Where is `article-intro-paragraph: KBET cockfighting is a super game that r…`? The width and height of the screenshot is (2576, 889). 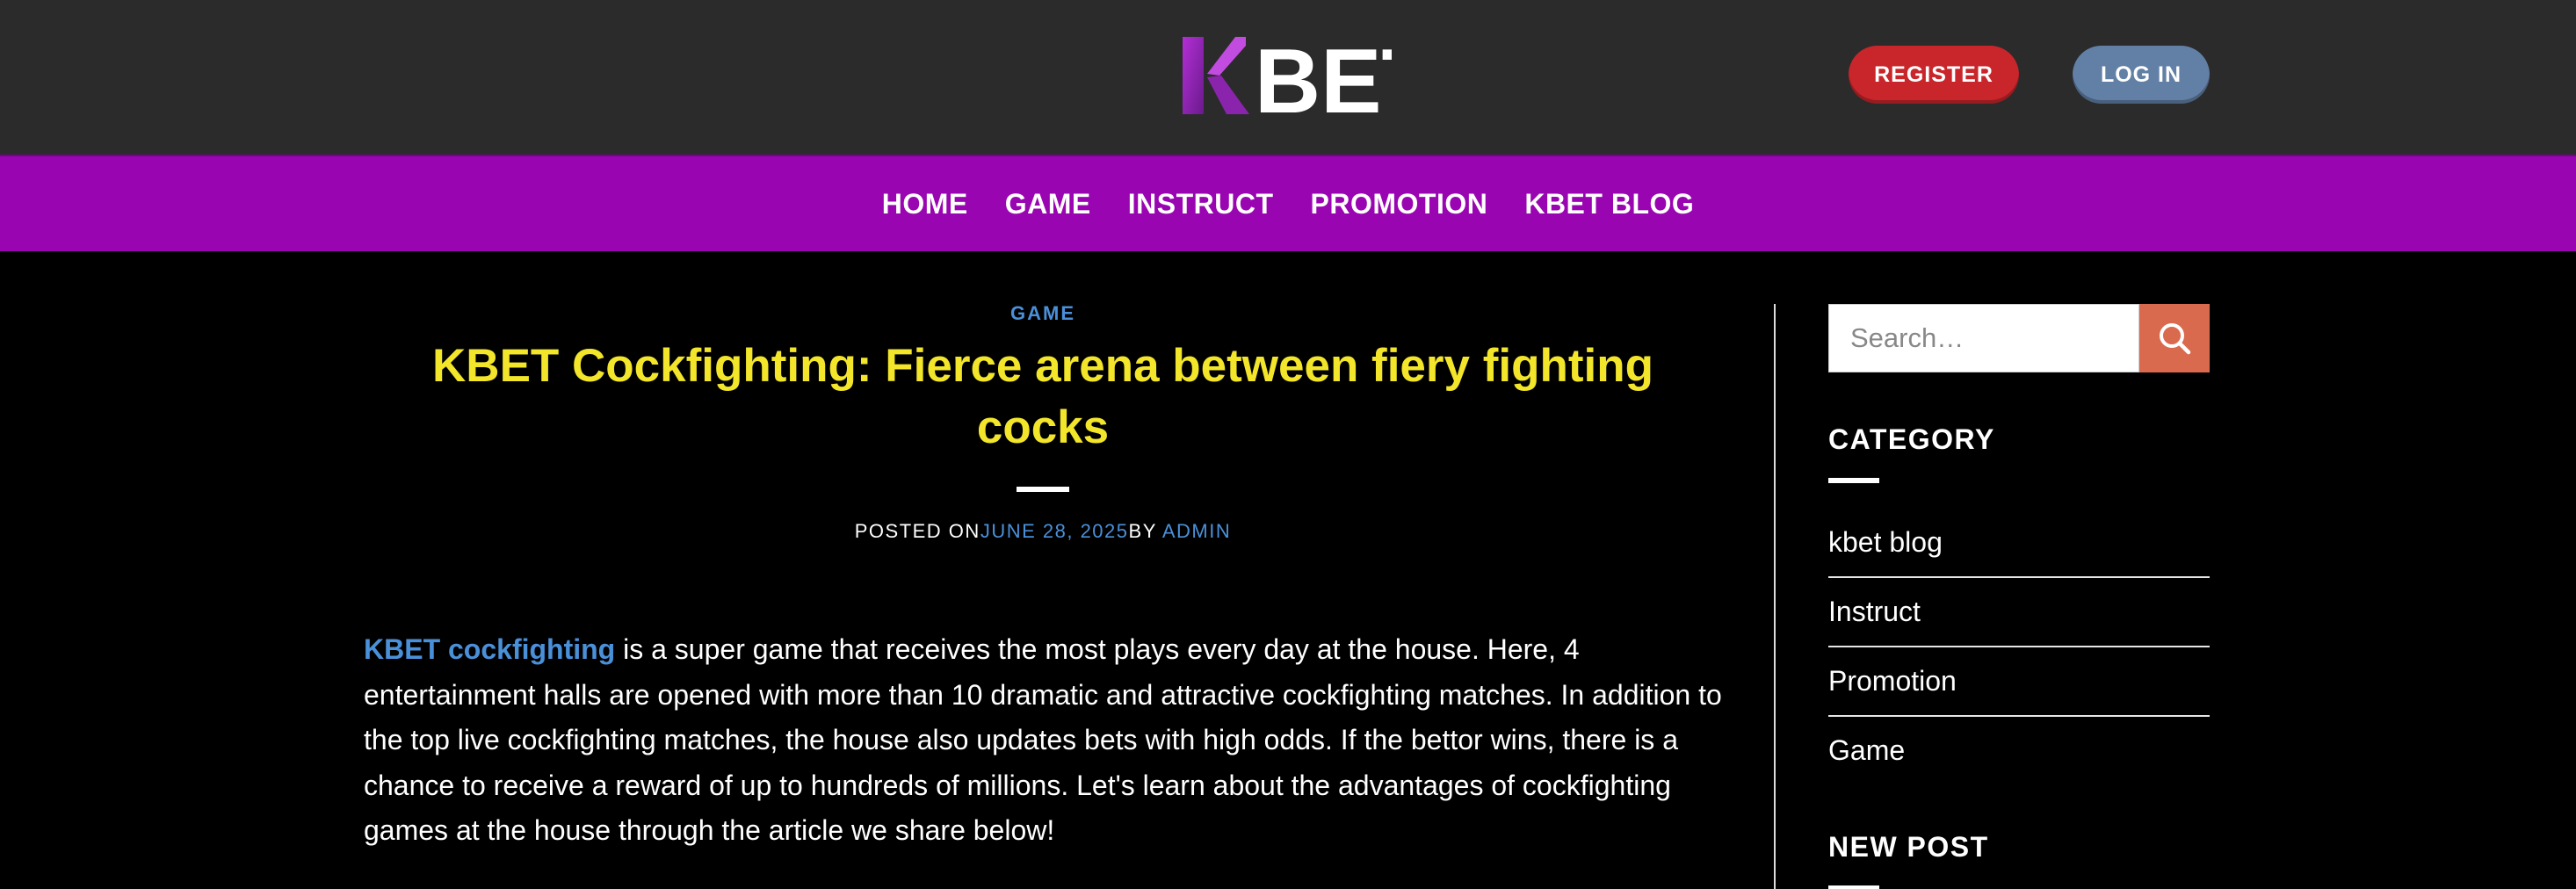
article-intro-paragraph: KBET cockfighting is a super game that r… is located at coordinates (1043, 740).